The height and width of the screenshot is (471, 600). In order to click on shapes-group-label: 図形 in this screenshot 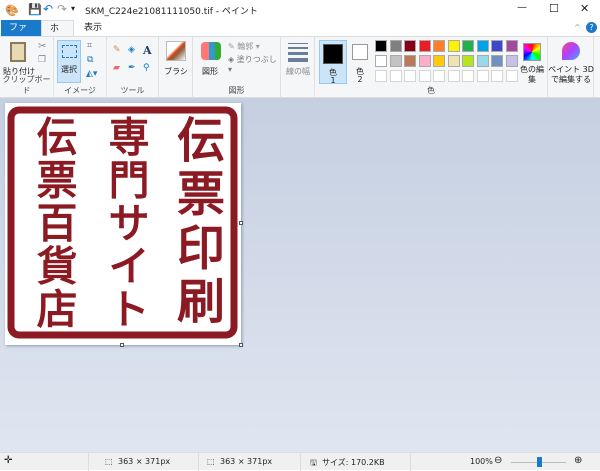, I will do `click(236, 90)`.